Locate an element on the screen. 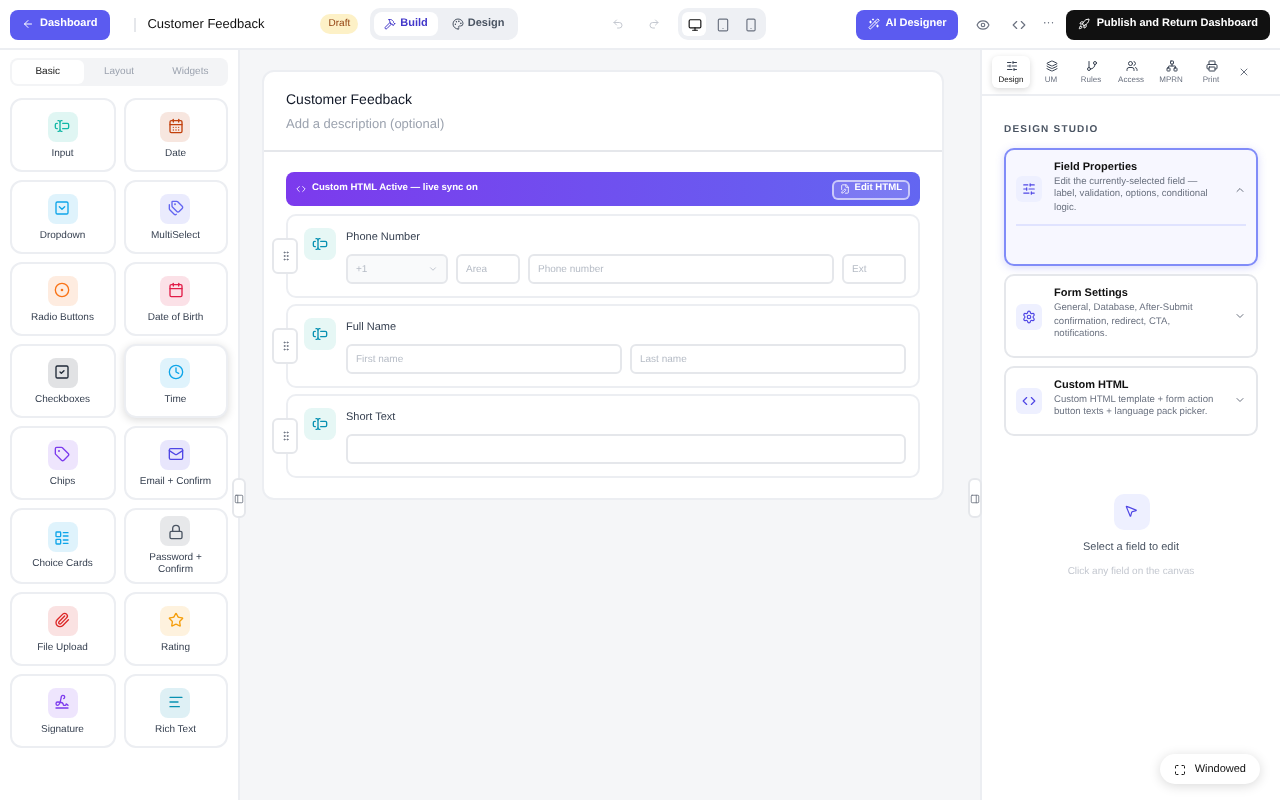  input-icon is located at coordinates (62, 126).